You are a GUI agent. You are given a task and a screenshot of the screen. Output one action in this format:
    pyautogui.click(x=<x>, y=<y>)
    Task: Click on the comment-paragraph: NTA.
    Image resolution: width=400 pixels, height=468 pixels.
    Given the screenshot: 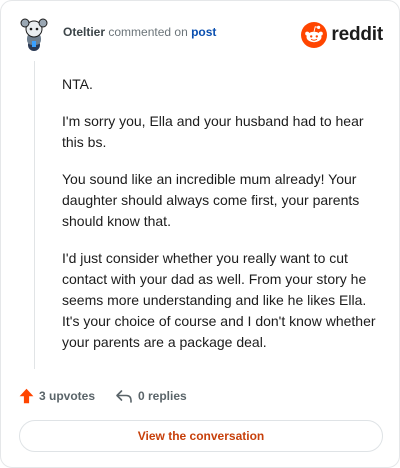 What is the action you would take?
    pyautogui.click(x=77, y=84)
    